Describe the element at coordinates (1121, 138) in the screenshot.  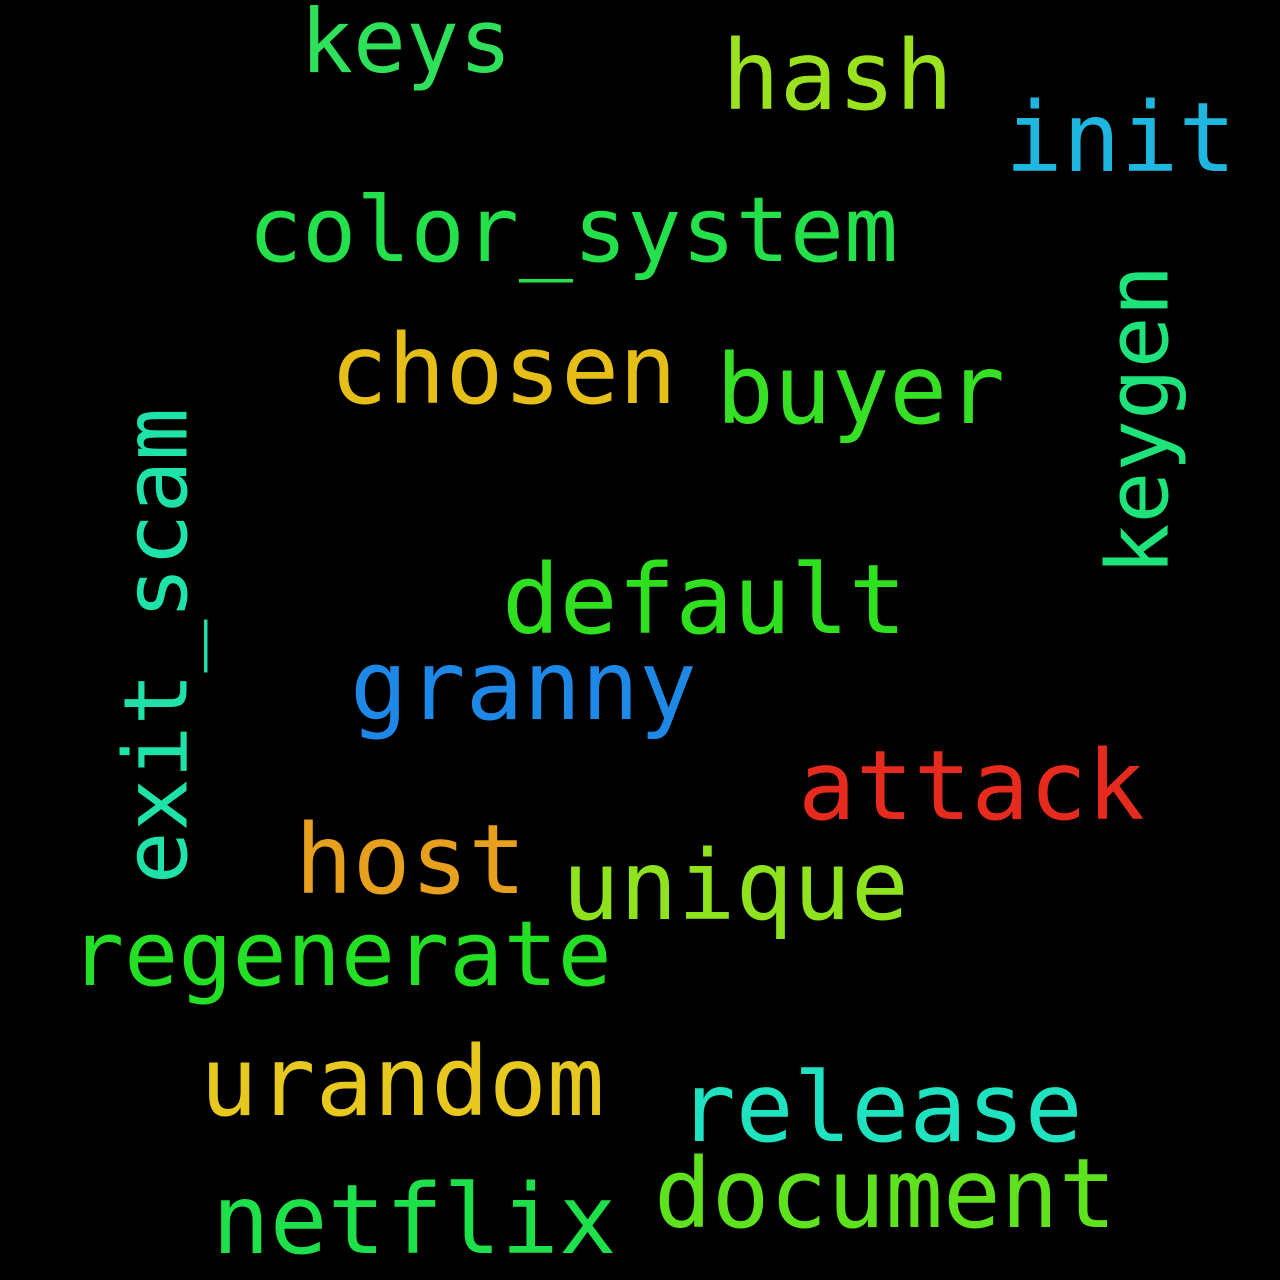
I see `word-init: init` at that location.